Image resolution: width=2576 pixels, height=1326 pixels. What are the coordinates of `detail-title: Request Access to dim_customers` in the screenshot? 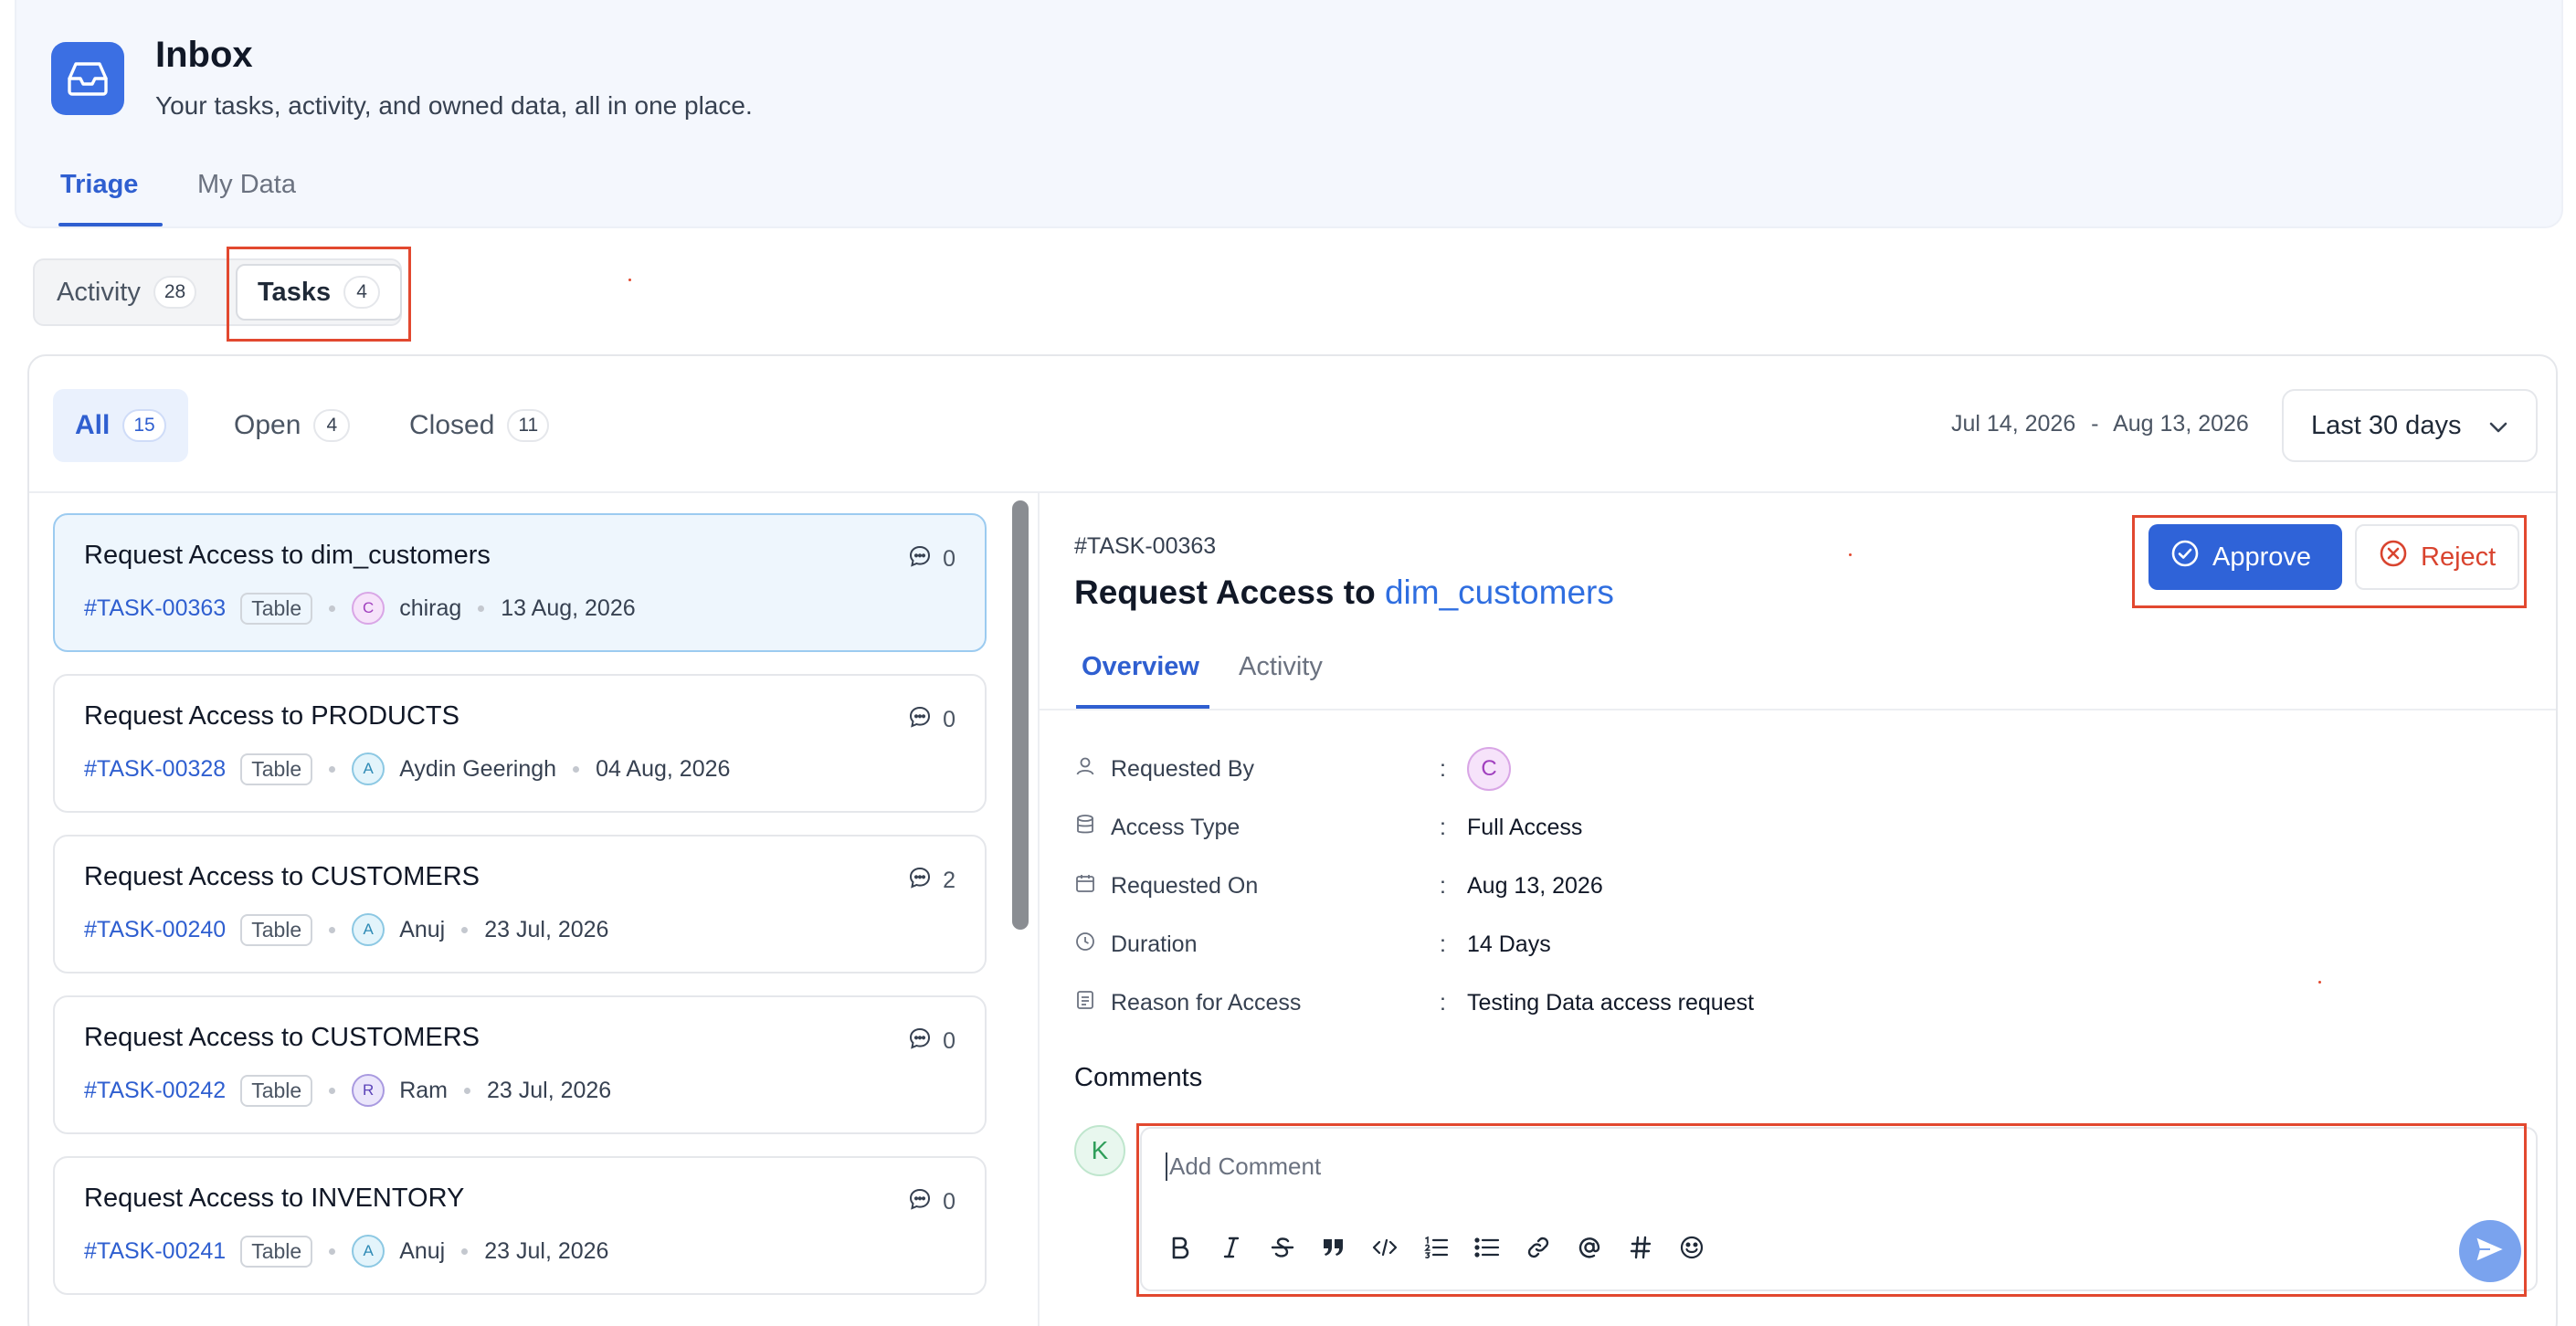 It's located at (1344, 593).